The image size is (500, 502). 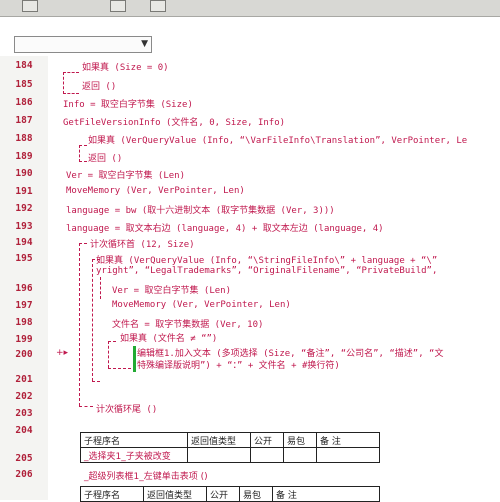 I want to click on line-number: 196, so click(x=24, y=288).